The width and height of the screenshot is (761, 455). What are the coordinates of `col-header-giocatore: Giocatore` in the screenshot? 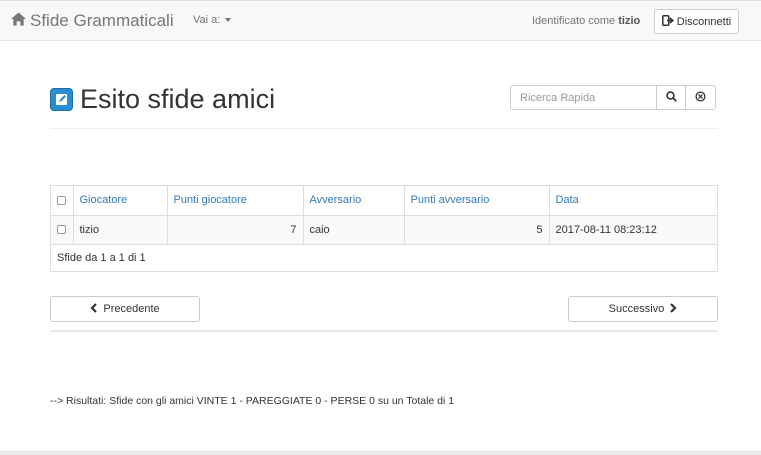 It's located at (120, 201).